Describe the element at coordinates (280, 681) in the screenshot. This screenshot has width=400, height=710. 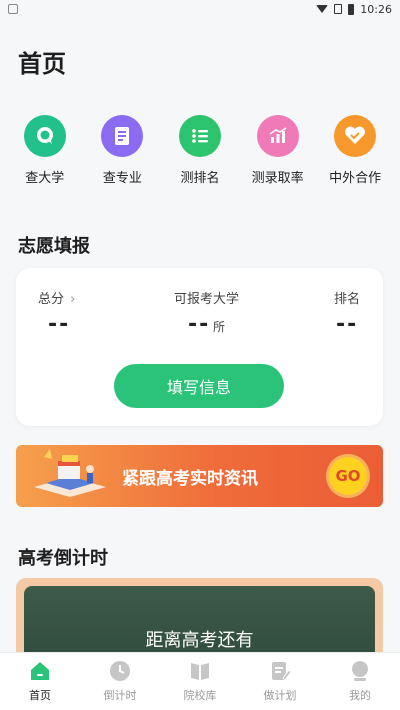
I see `tab-plan: 做计划` at that location.